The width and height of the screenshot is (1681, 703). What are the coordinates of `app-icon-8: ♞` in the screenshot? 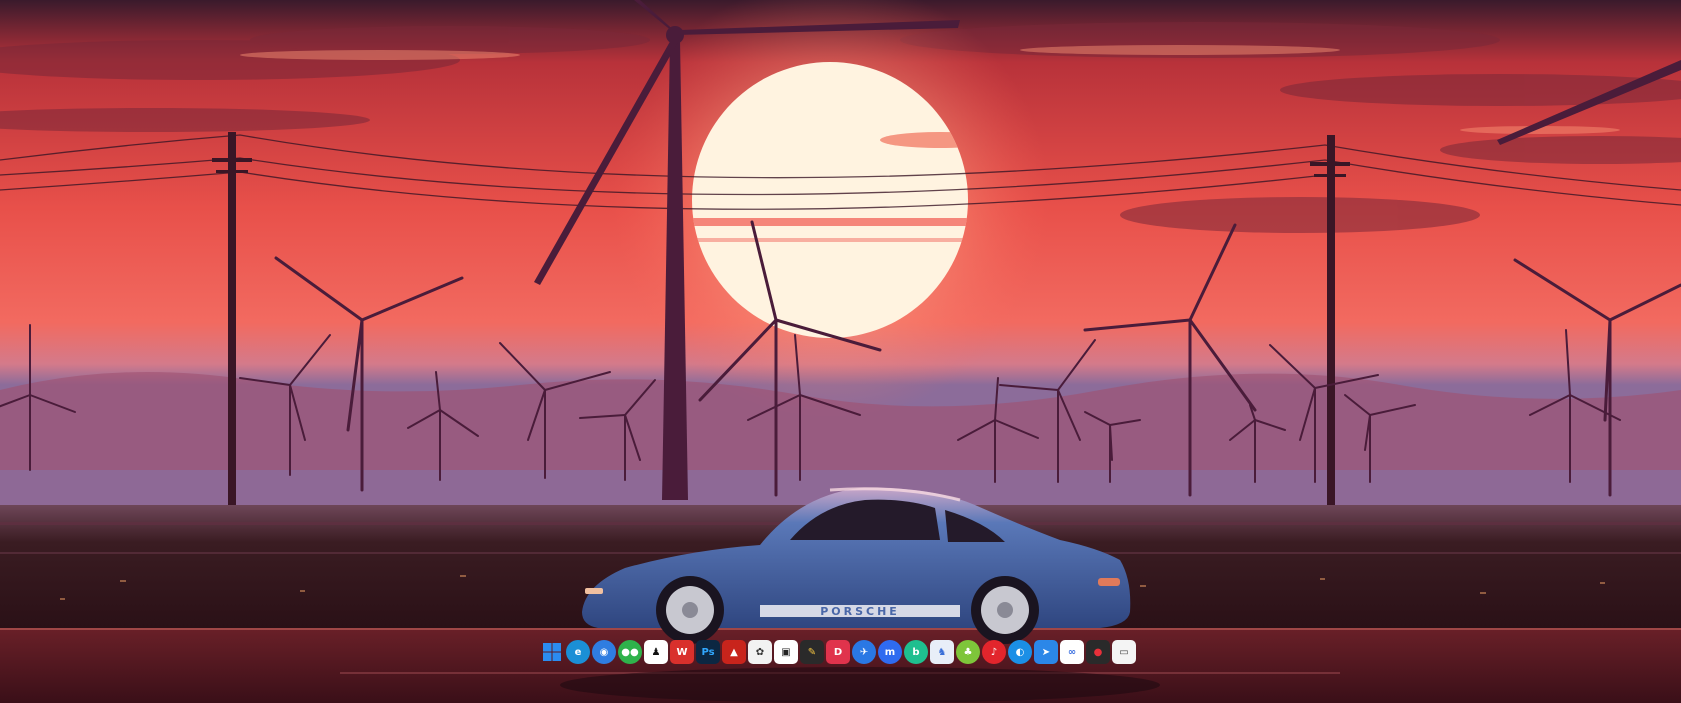 It's located at (942, 652).